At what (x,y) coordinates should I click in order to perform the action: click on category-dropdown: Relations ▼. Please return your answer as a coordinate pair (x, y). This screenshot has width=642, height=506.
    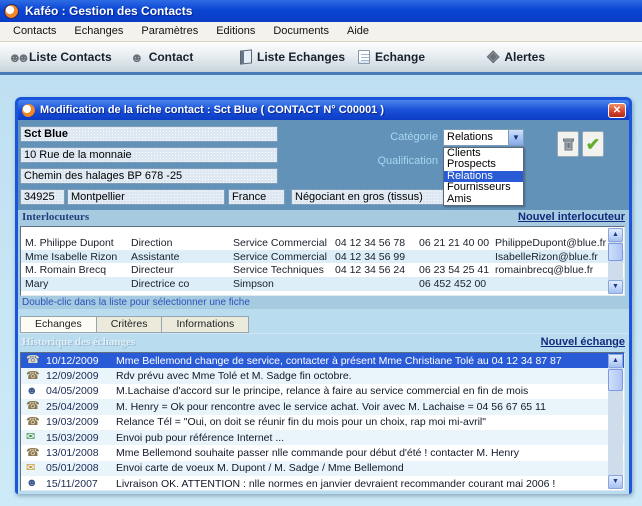
    Looking at the image, I should click on (483, 137).